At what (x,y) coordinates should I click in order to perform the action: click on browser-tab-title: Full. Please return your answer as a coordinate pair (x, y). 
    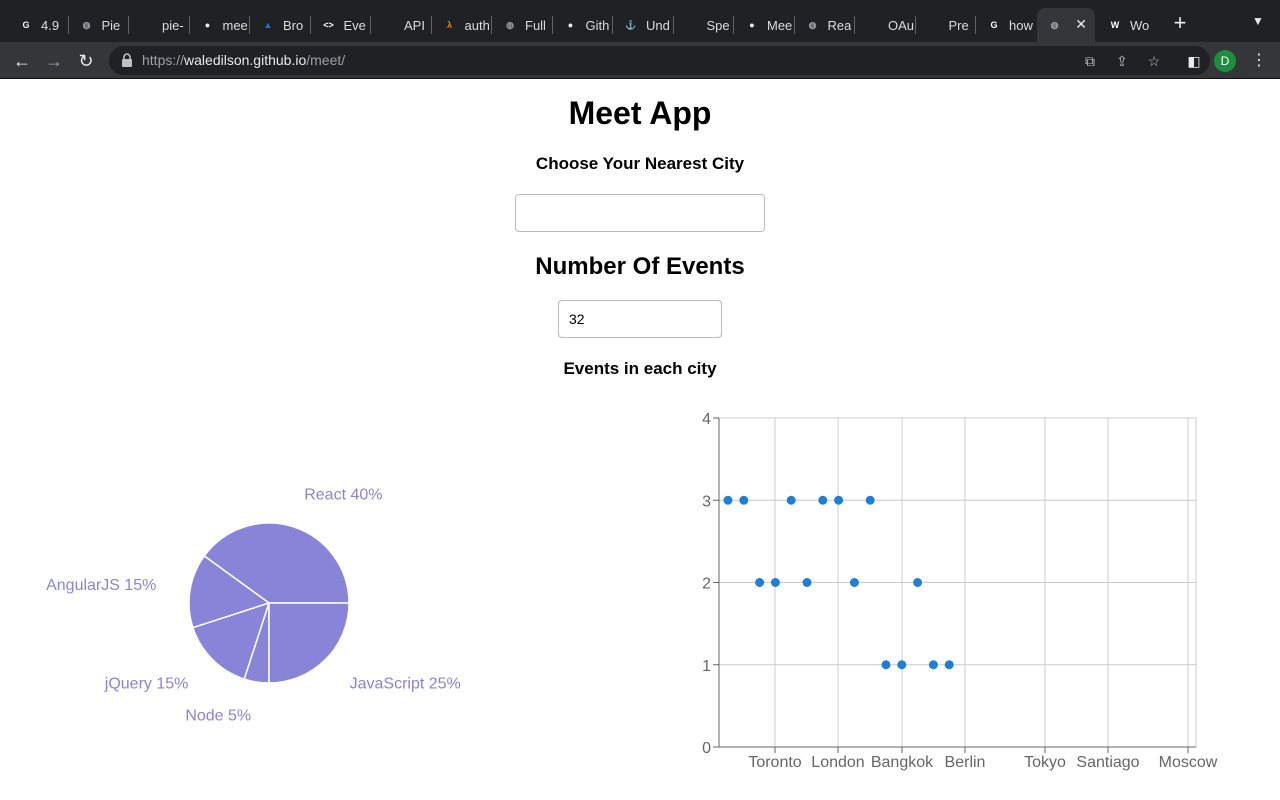
    Looking at the image, I should click on (535, 25).